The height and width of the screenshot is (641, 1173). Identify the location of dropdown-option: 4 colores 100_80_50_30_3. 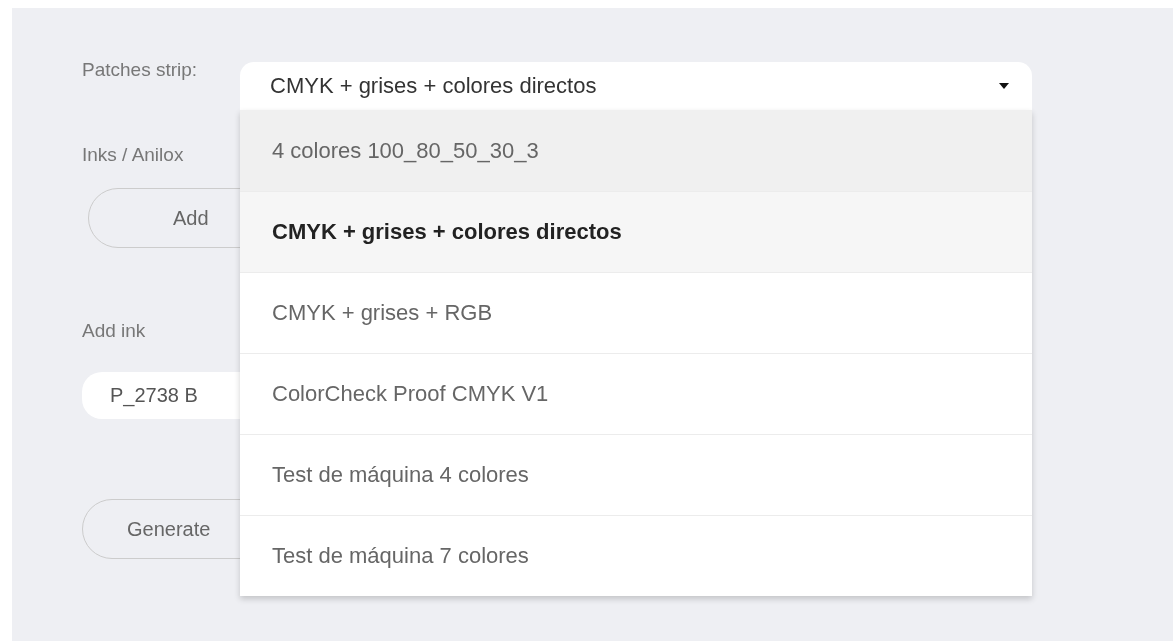
(636, 150).